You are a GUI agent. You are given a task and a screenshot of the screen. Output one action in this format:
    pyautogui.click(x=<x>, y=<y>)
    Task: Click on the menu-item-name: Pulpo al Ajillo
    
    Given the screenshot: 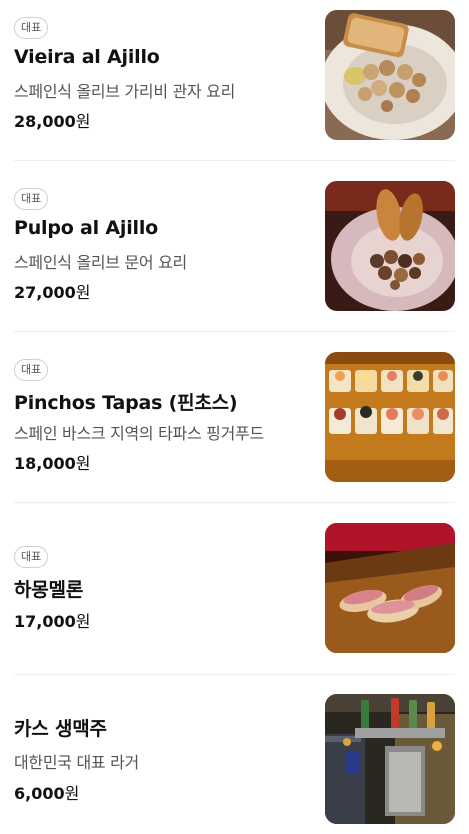 What is the action you would take?
    pyautogui.click(x=86, y=228)
    